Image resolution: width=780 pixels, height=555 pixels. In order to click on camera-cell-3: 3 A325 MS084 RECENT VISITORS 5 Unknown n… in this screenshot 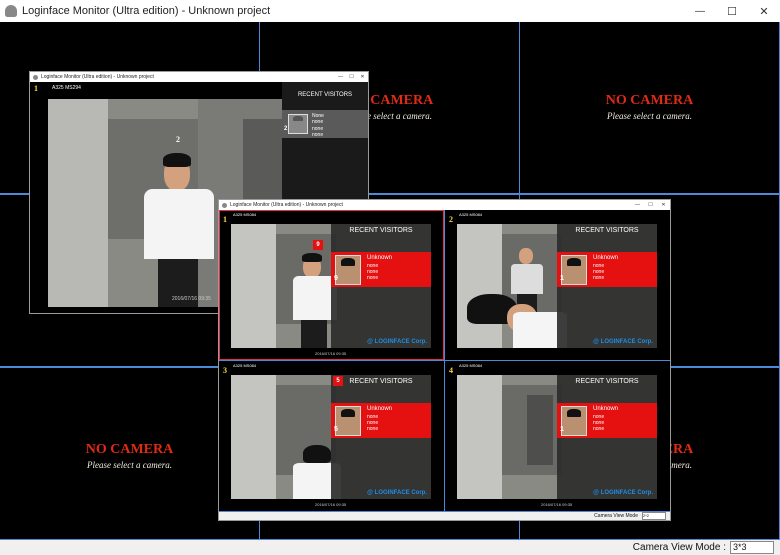, I will do `click(331, 436)`.